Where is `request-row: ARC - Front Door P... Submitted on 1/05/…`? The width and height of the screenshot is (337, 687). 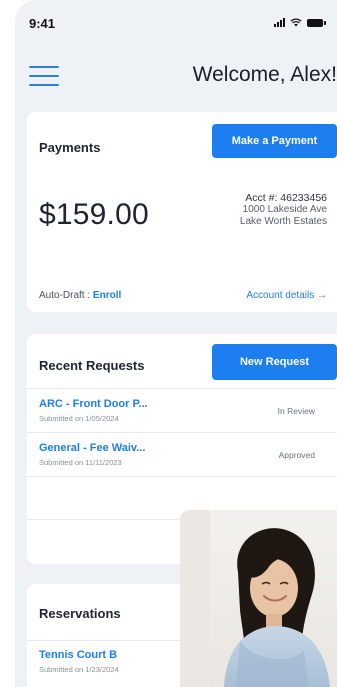
request-row: ARC - Front Door P... Submitted on 1/05/… is located at coordinates (182, 410).